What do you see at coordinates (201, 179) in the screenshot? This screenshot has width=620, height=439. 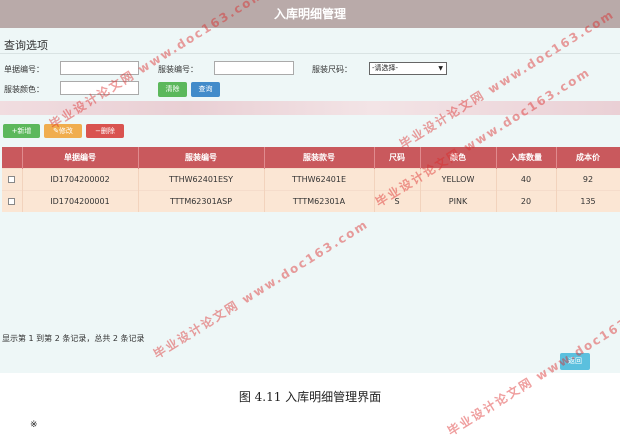 I see `cell-clothing-no: TTHW62401ESY` at bounding box center [201, 179].